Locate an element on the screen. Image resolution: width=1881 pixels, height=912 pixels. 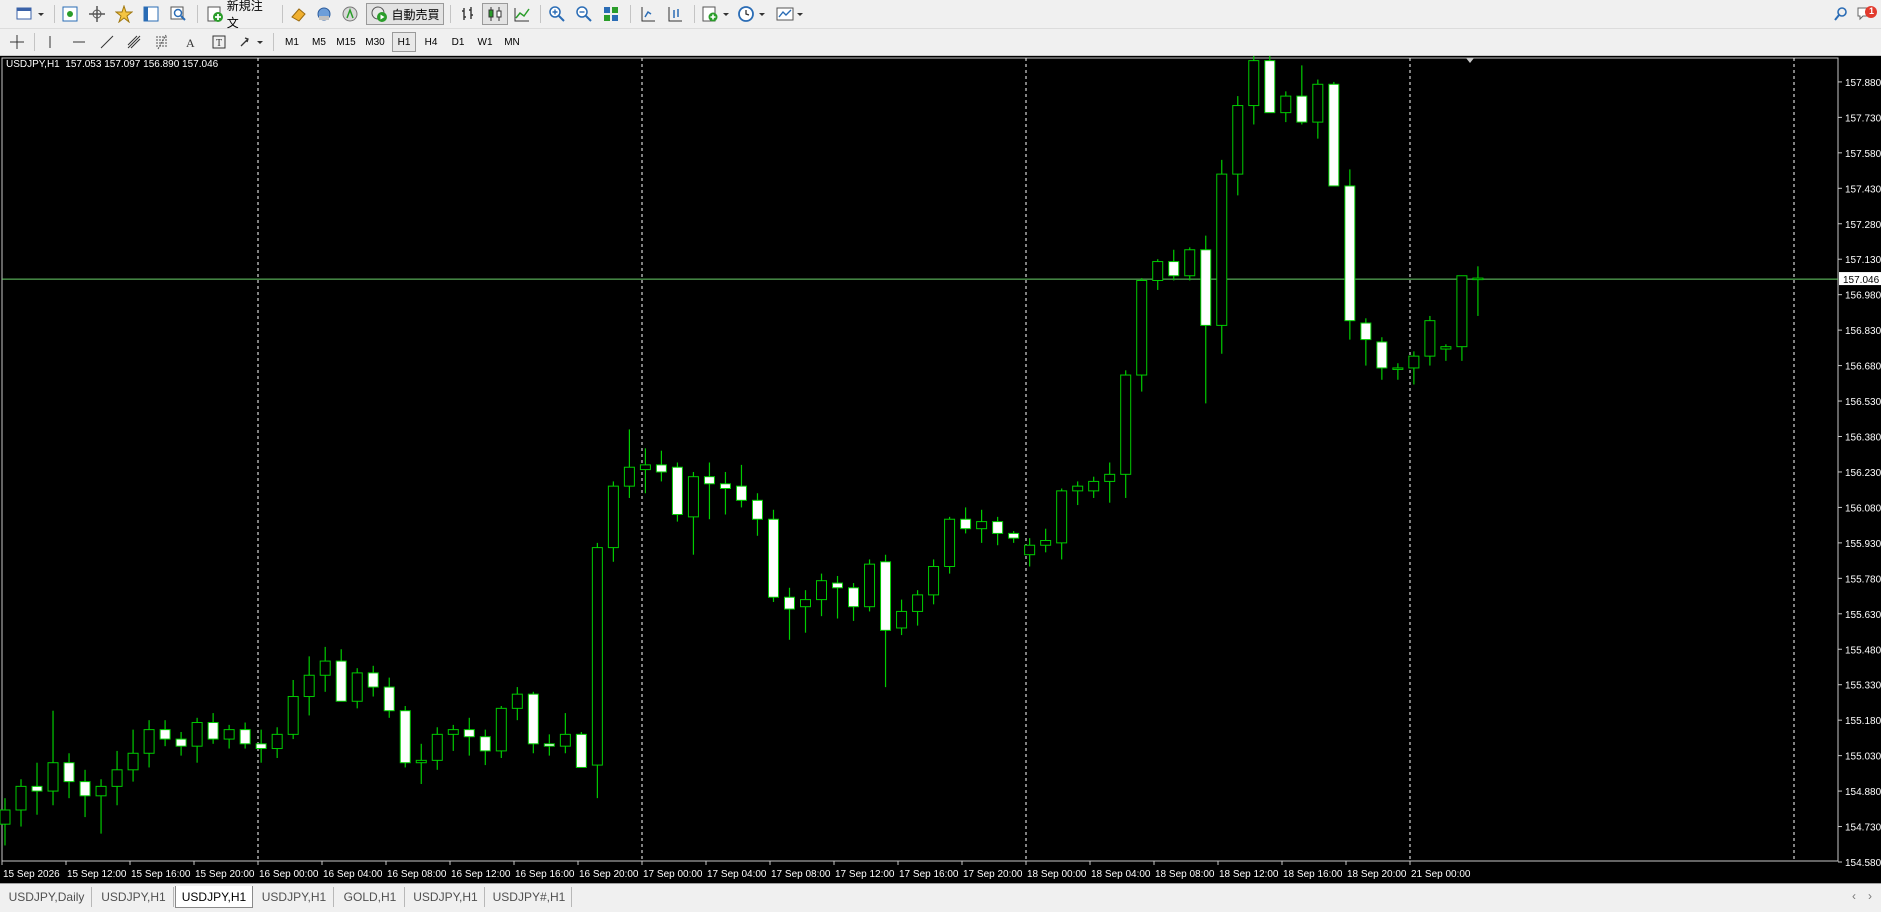
trendline-button is located at coordinates (107, 42).